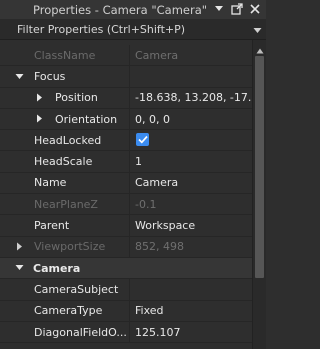  What do you see at coordinates (126, 77) in the screenshot?
I see `property-row-focus: Focus` at bounding box center [126, 77].